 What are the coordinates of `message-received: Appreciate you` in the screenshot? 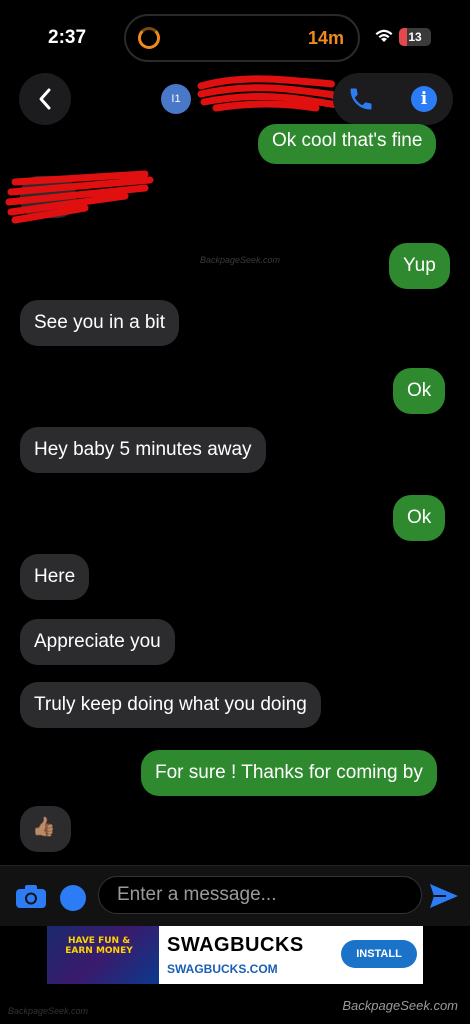 It's located at (97, 642).